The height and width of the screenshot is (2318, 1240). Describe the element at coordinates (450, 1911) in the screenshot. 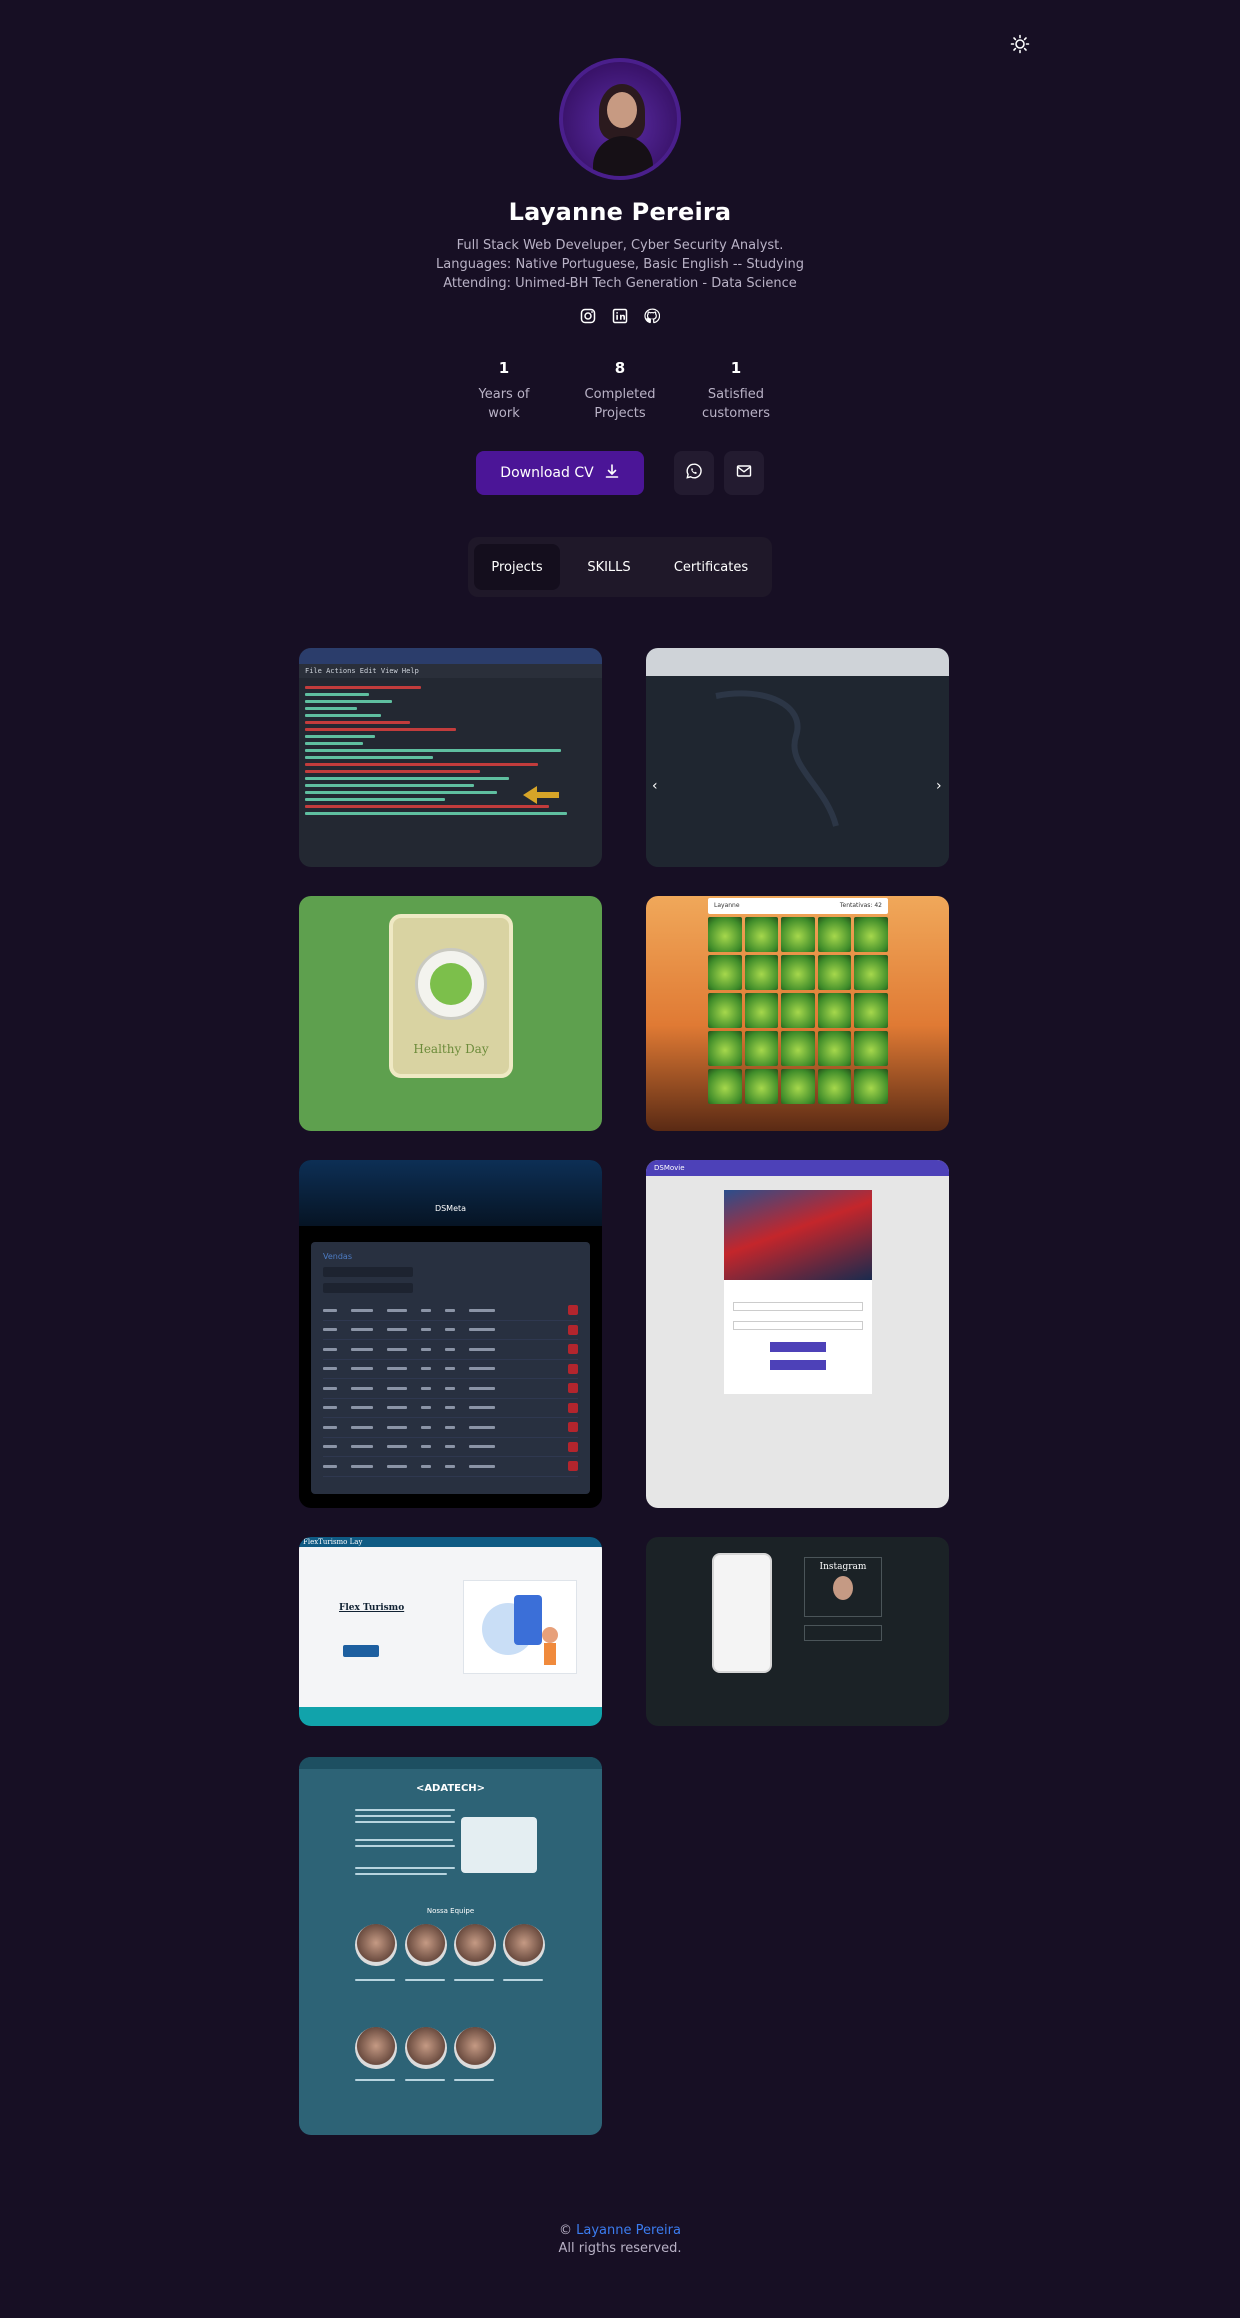

I see `team-heading: Nossa Equipe` at that location.